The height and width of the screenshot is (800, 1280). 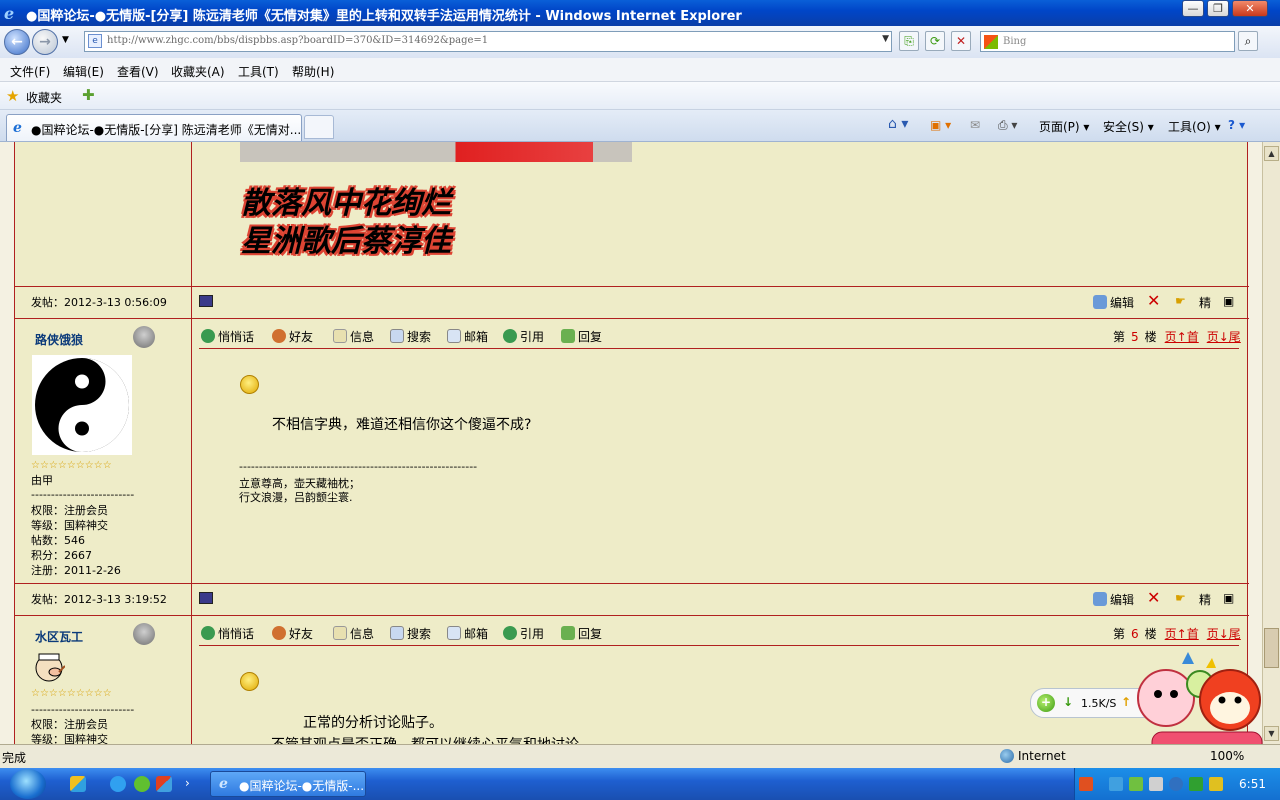 I want to click on bing-logo-icon, so click(x=991, y=42).